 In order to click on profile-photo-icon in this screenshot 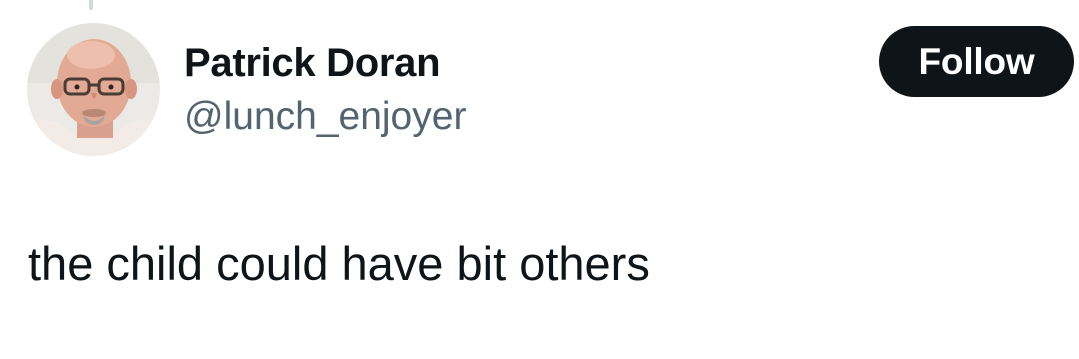, I will do `click(93, 89)`.